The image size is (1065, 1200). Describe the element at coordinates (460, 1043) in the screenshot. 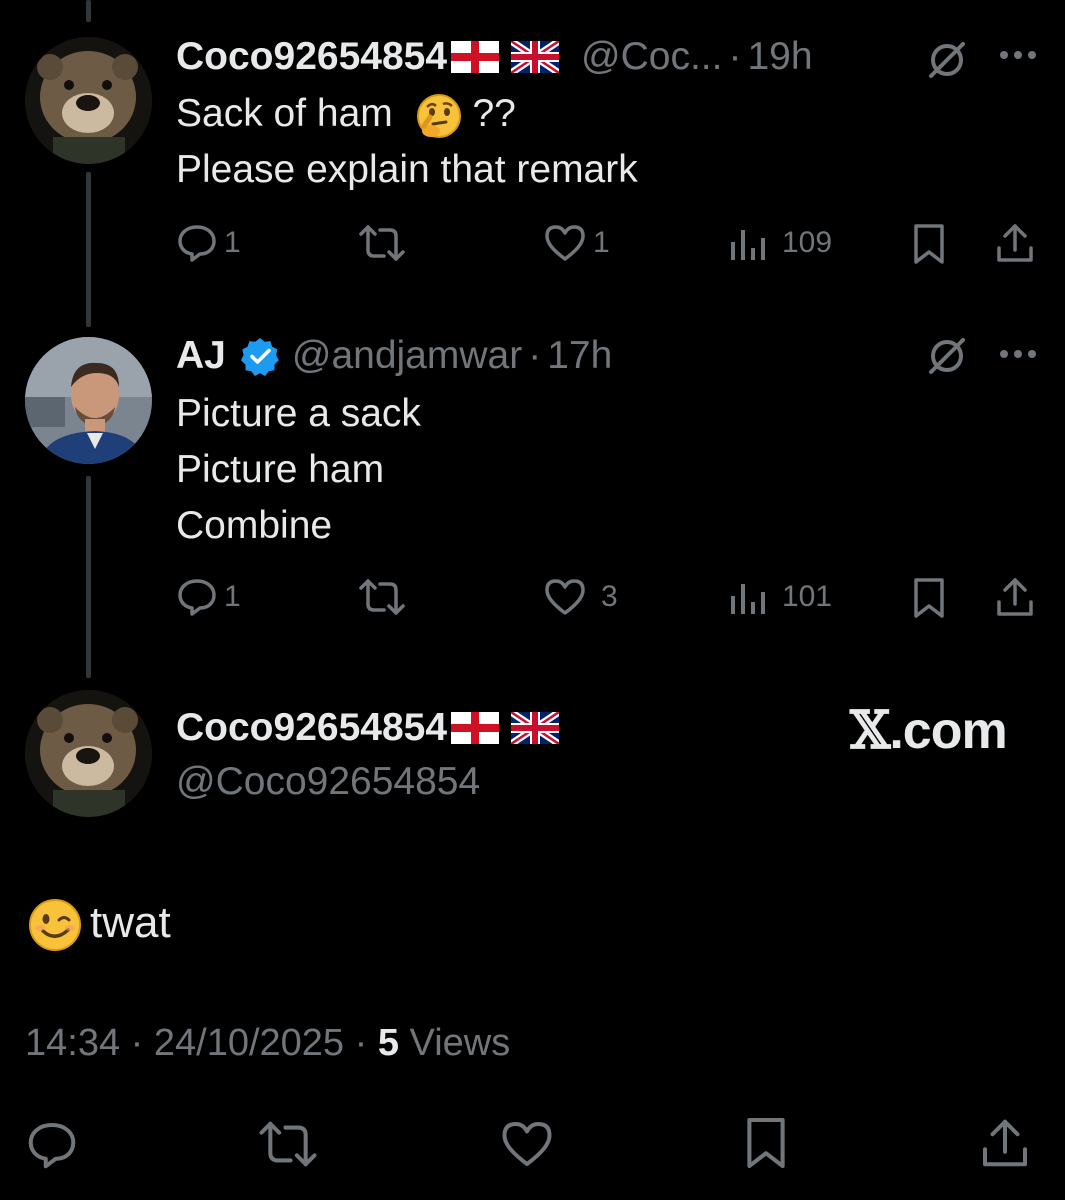

I see `focus-views-label: Views` at that location.